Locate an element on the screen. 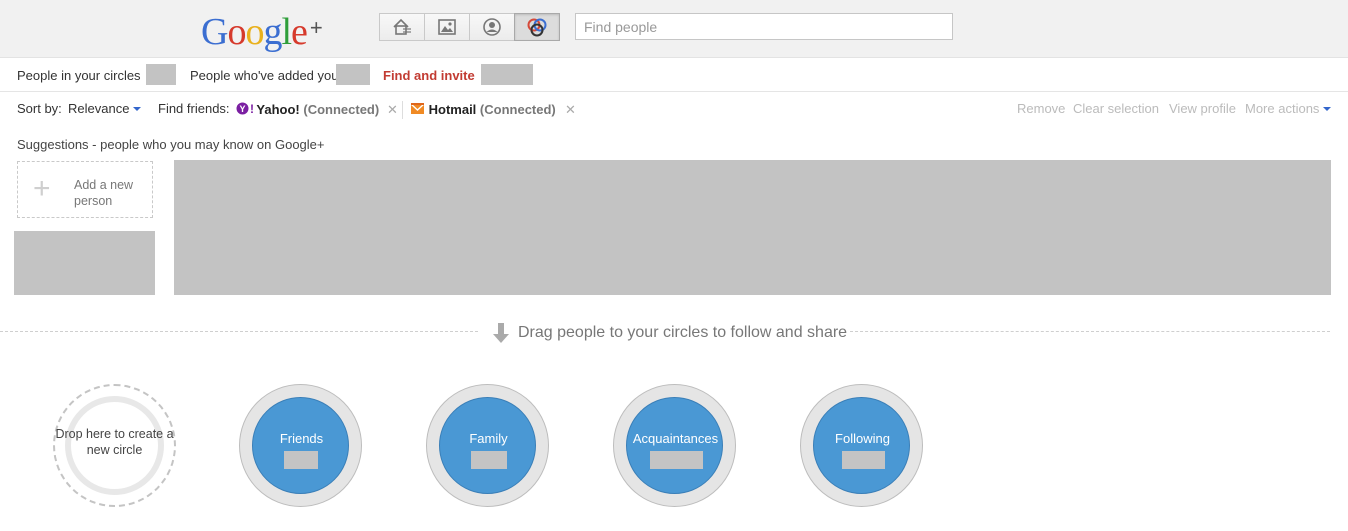 The width and height of the screenshot is (1348, 531). sort-label: Sort by: is located at coordinates (39, 108).